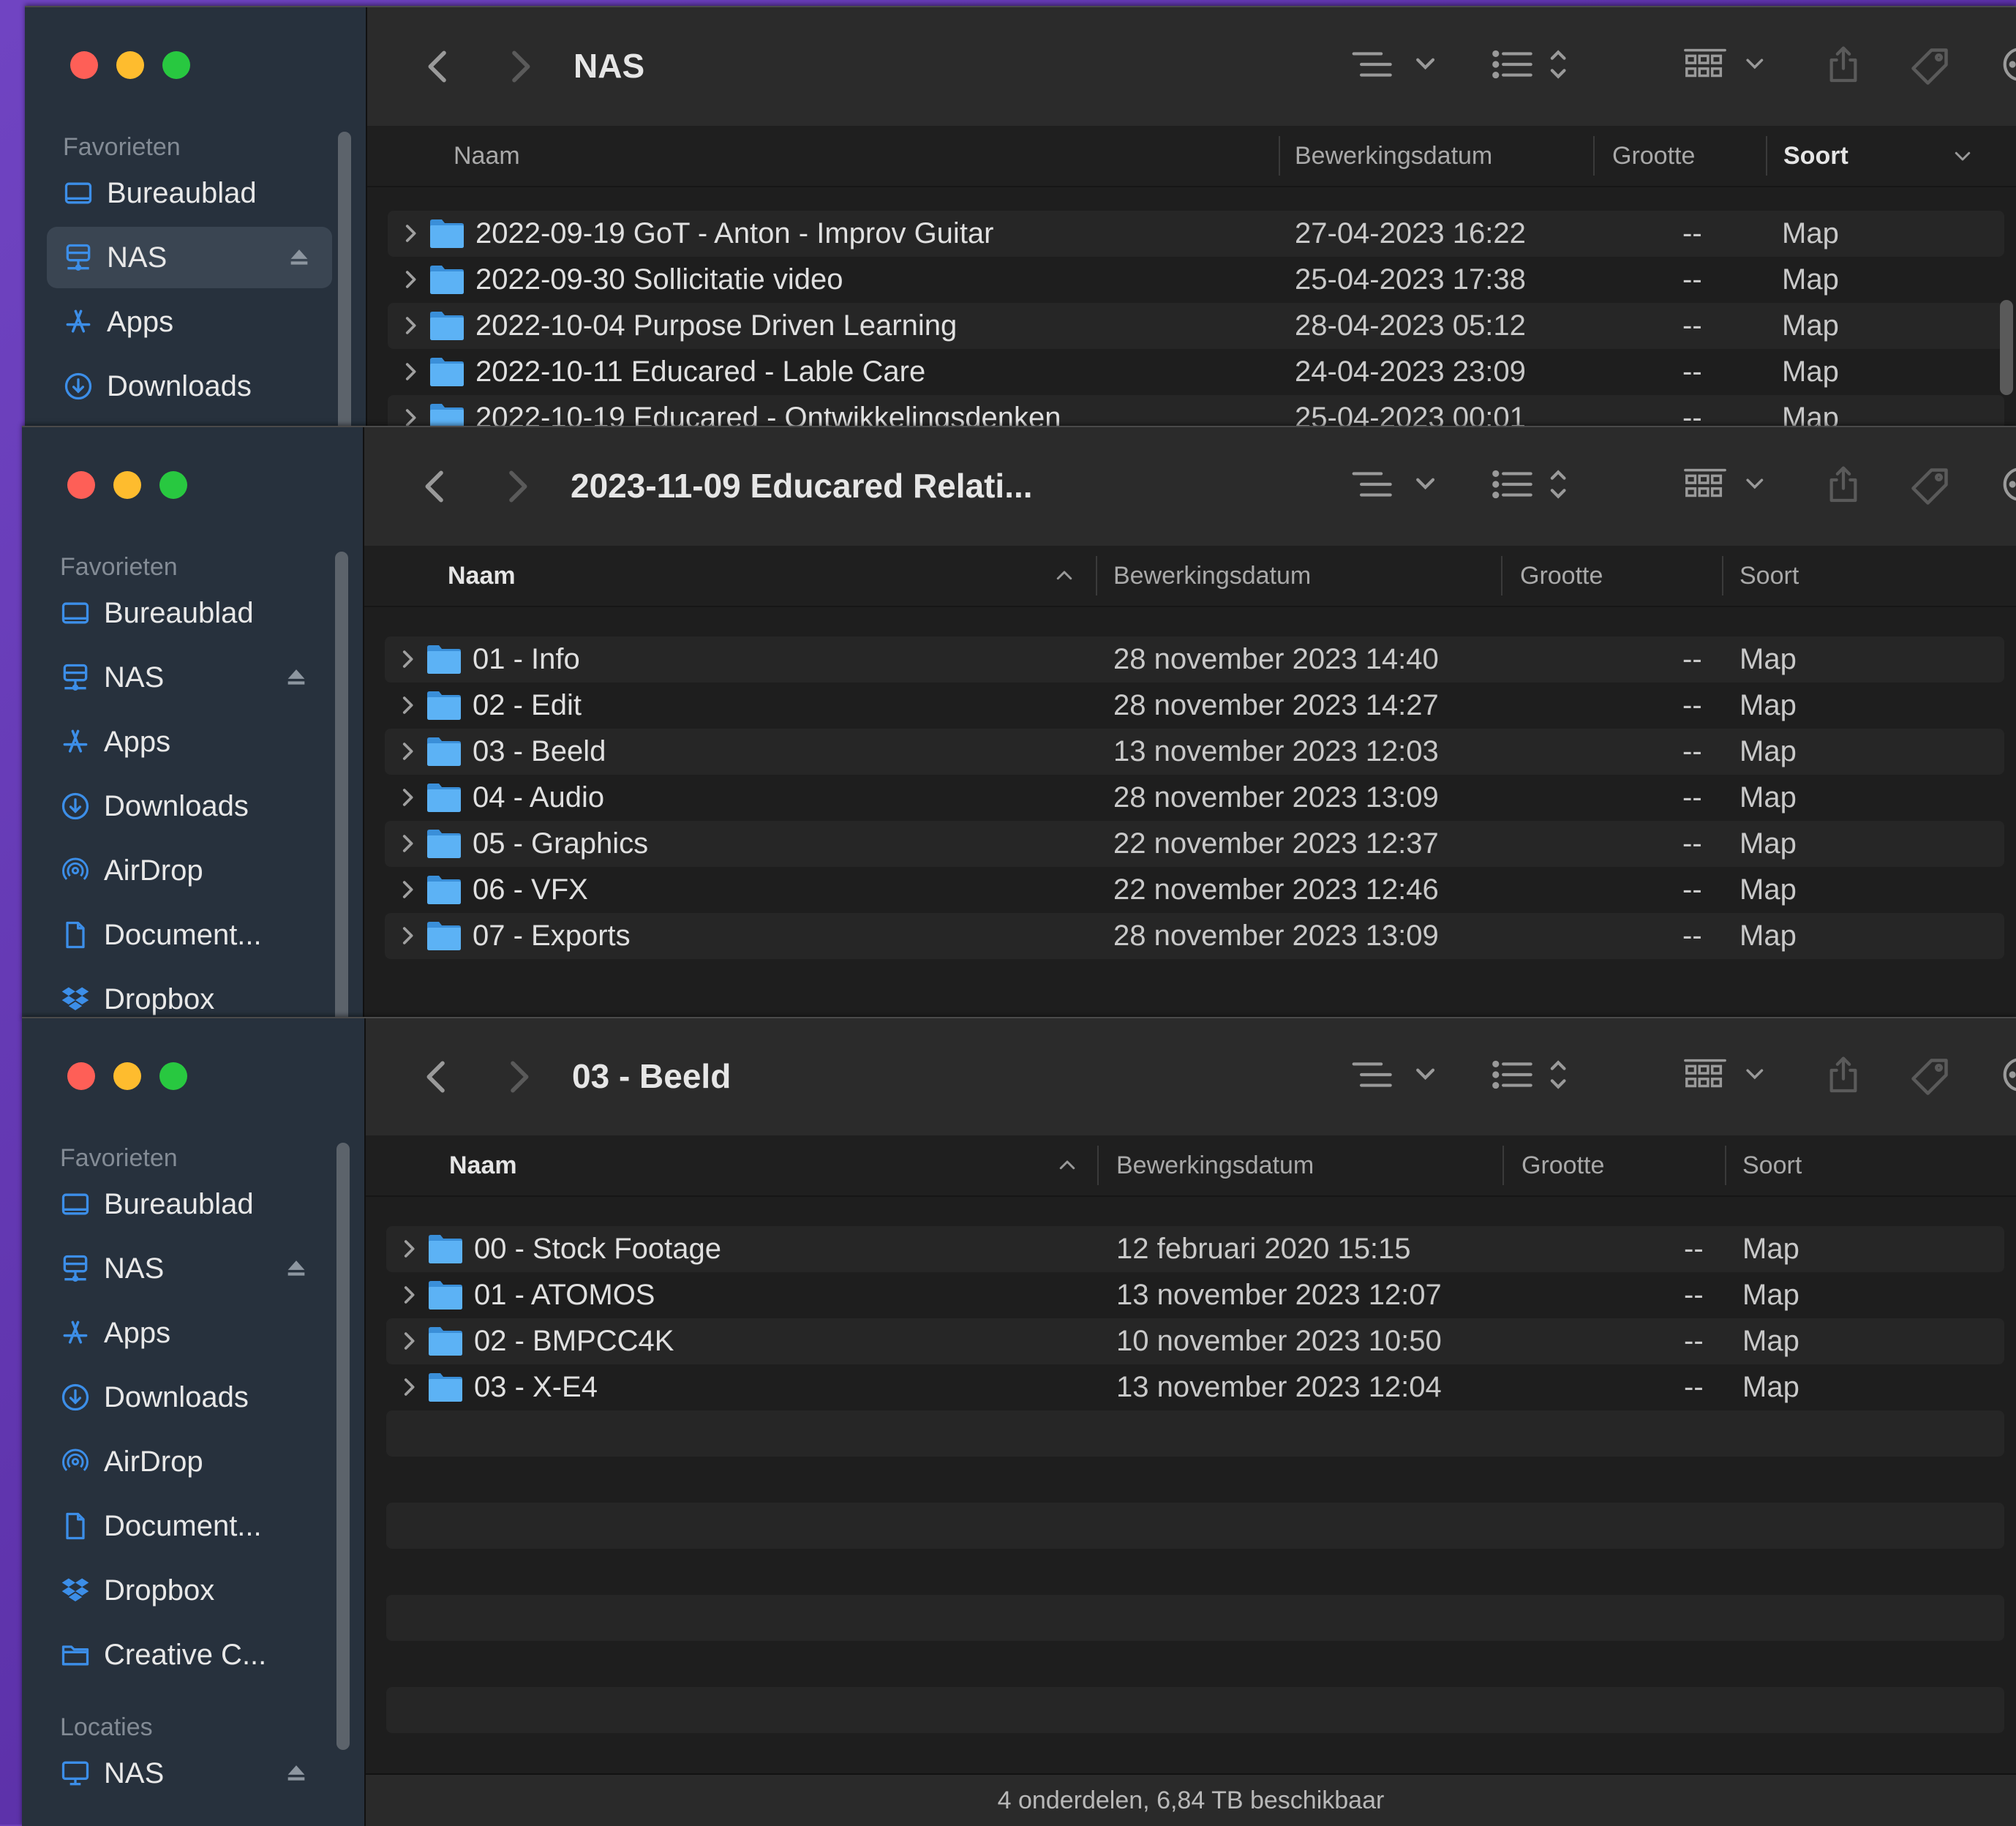 The image size is (2016, 1826). Describe the element at coordinates (1194, 844) in the screenshot. I see `list-item: 05 - Graphics 22 november 2023 12:37 -- Map` at that location.